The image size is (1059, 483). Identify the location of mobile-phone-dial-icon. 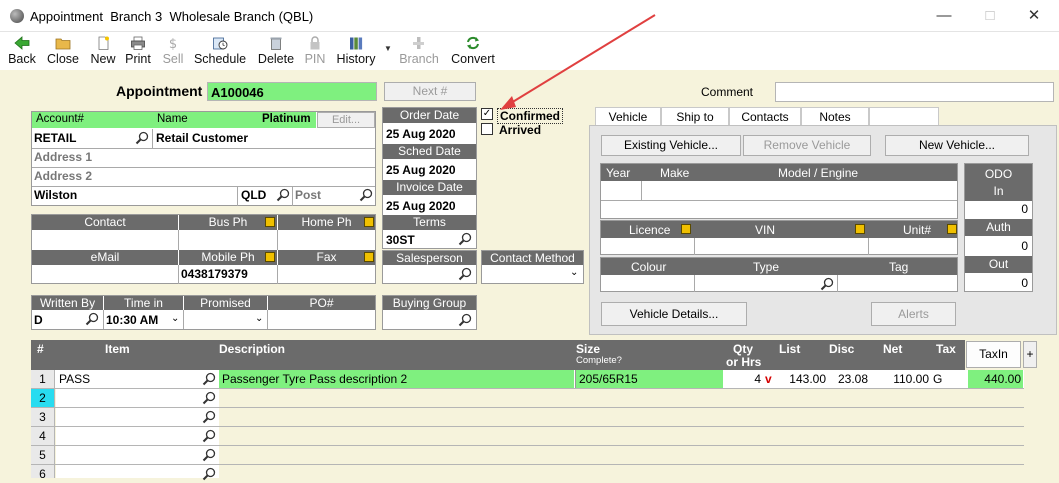
(270, 257).